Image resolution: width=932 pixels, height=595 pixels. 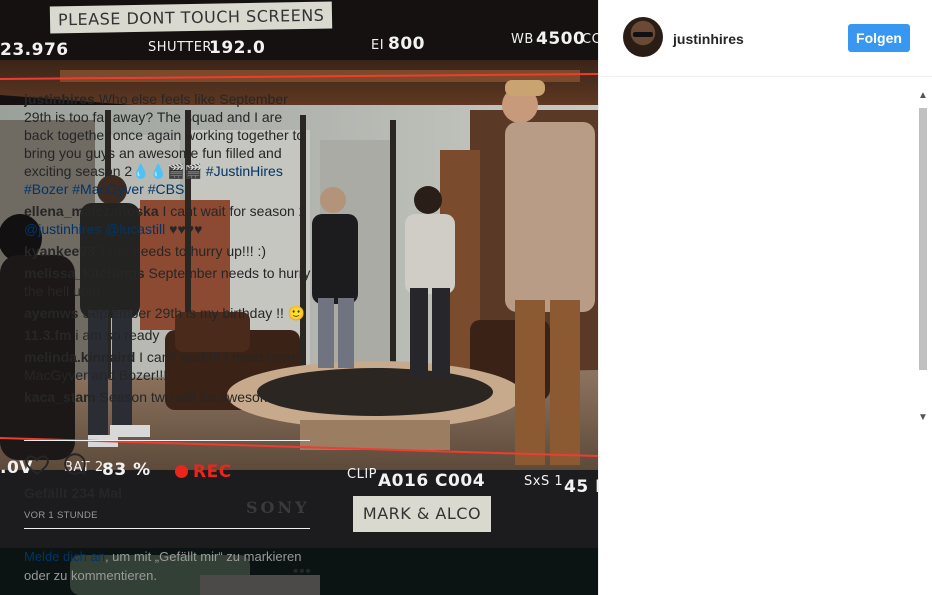 What do you see at coordinates (432, 481) in the screenshot?
I see `osd-clip-value: A016 C004` at bounding box center [432, 481].